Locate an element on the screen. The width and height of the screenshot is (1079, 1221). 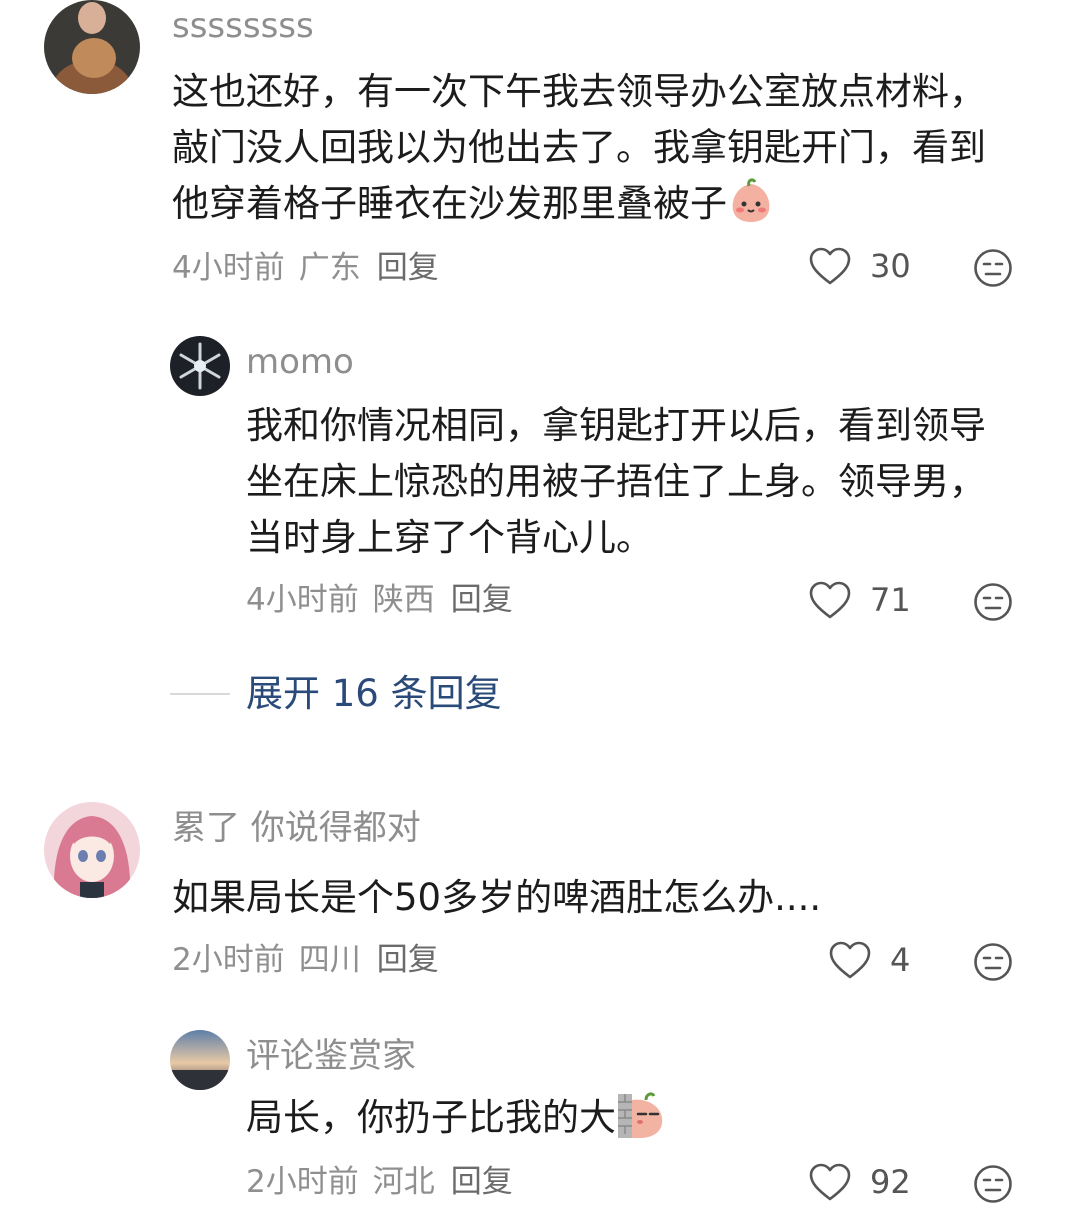
like-count: 71 is located at coordinates (890, 600).